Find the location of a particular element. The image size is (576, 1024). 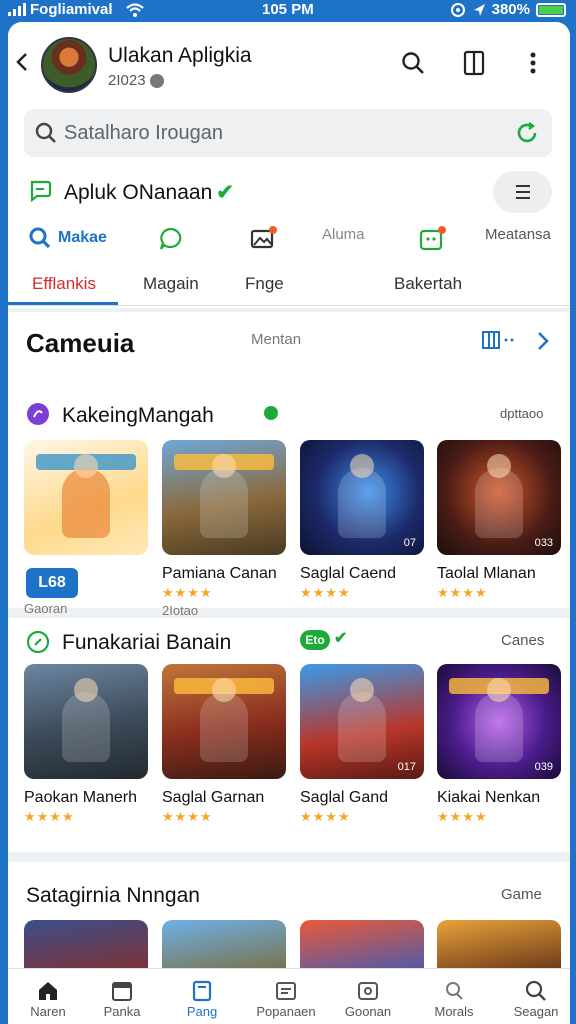

game-name: Paokan Manerh is located at coordinates (80, 797).